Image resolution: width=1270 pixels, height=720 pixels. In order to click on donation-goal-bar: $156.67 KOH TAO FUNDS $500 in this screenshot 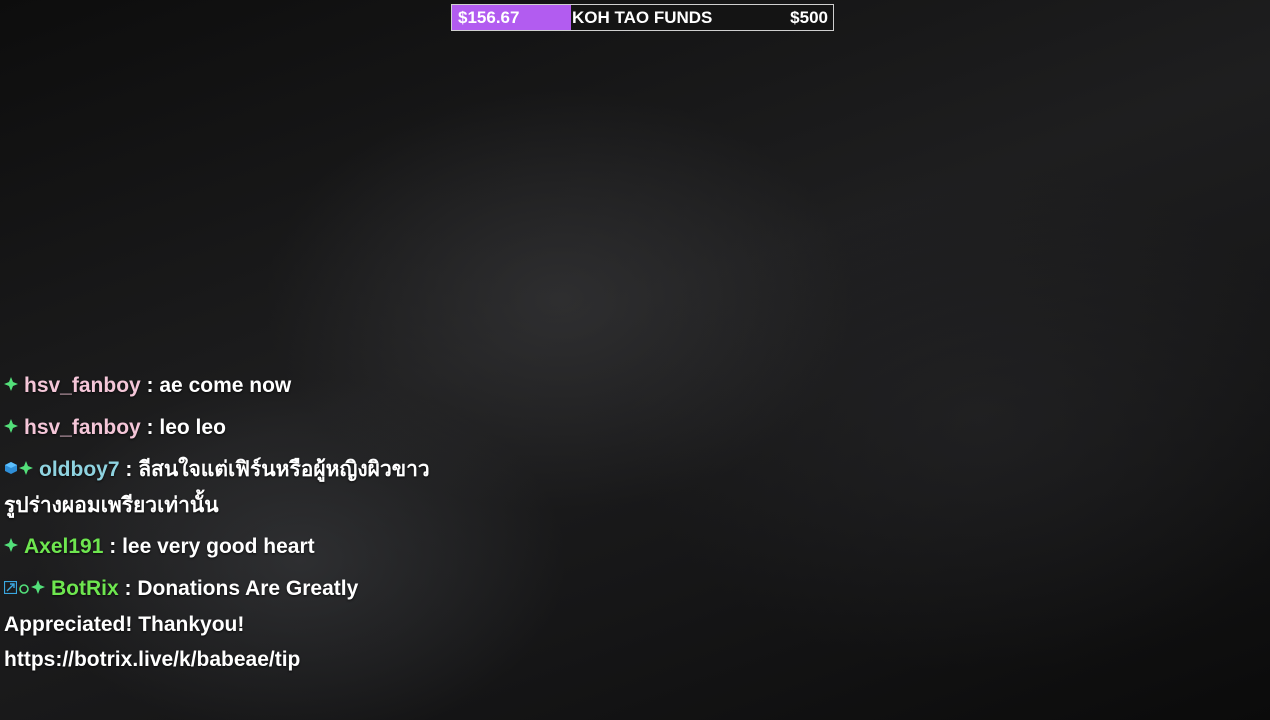, I will do `click(642, 17)`.